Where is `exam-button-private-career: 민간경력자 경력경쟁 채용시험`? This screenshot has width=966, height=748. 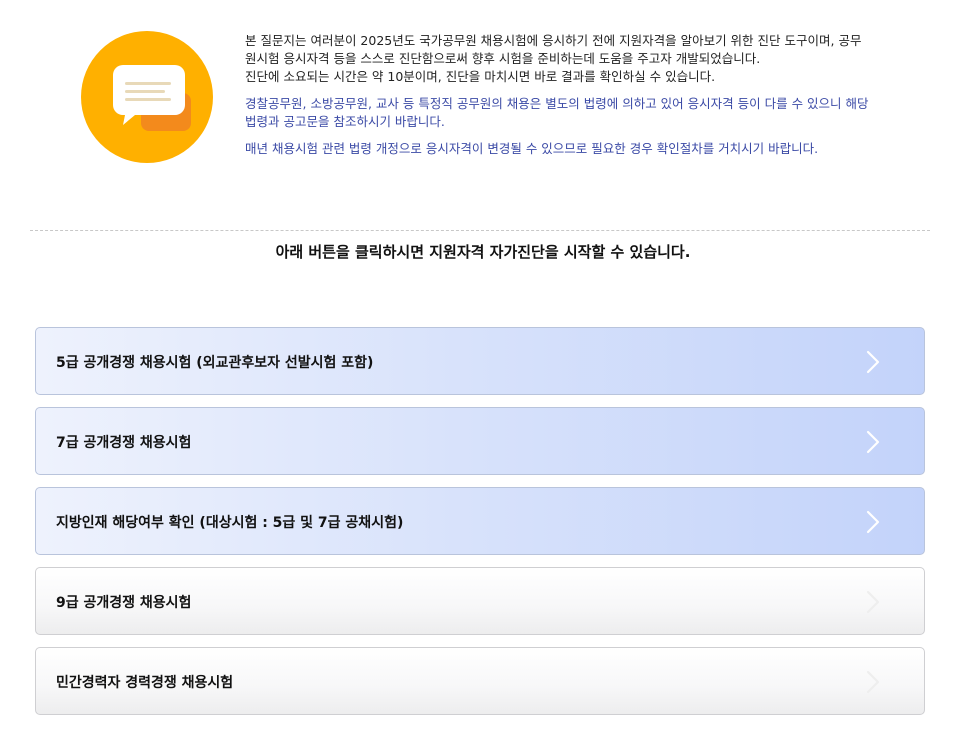
exam-button-private-career: 민간경력자 경력경쟁 채용시험 is located at coordinates (480, 681).